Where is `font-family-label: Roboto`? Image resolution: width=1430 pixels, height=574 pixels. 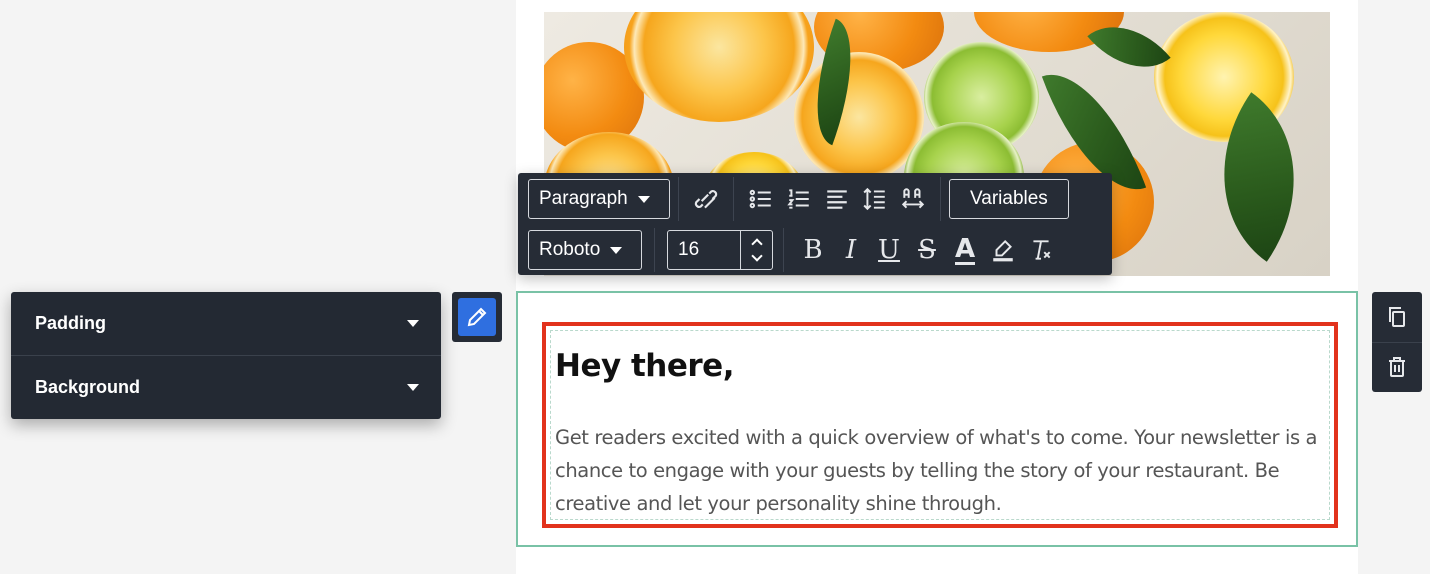
font-family-label: Roboto is located at coordinates (570, 249).